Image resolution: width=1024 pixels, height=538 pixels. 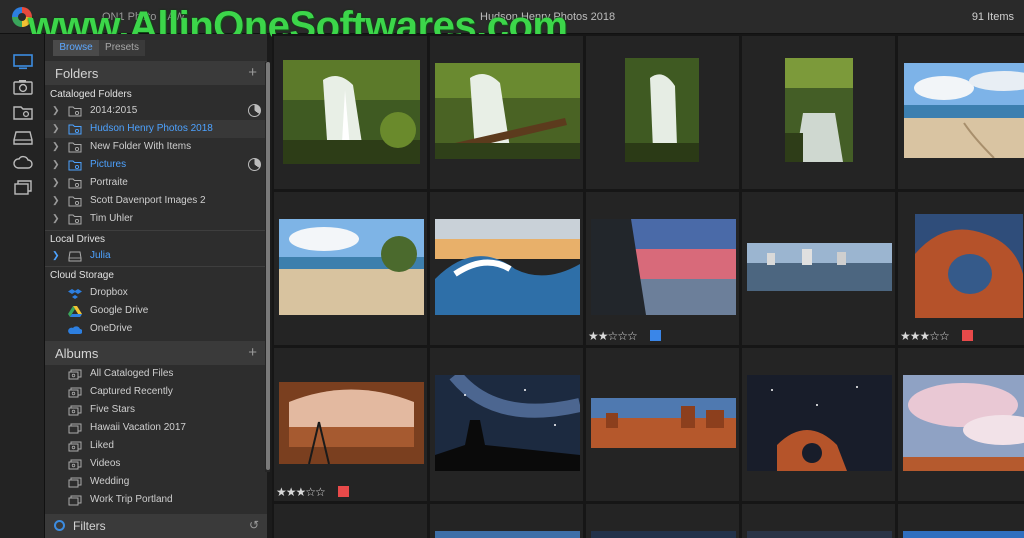 What do you see at coordinates (156, 464) in the screenshot?
I see `album-item: Videos` at bounding box center [156, 464].